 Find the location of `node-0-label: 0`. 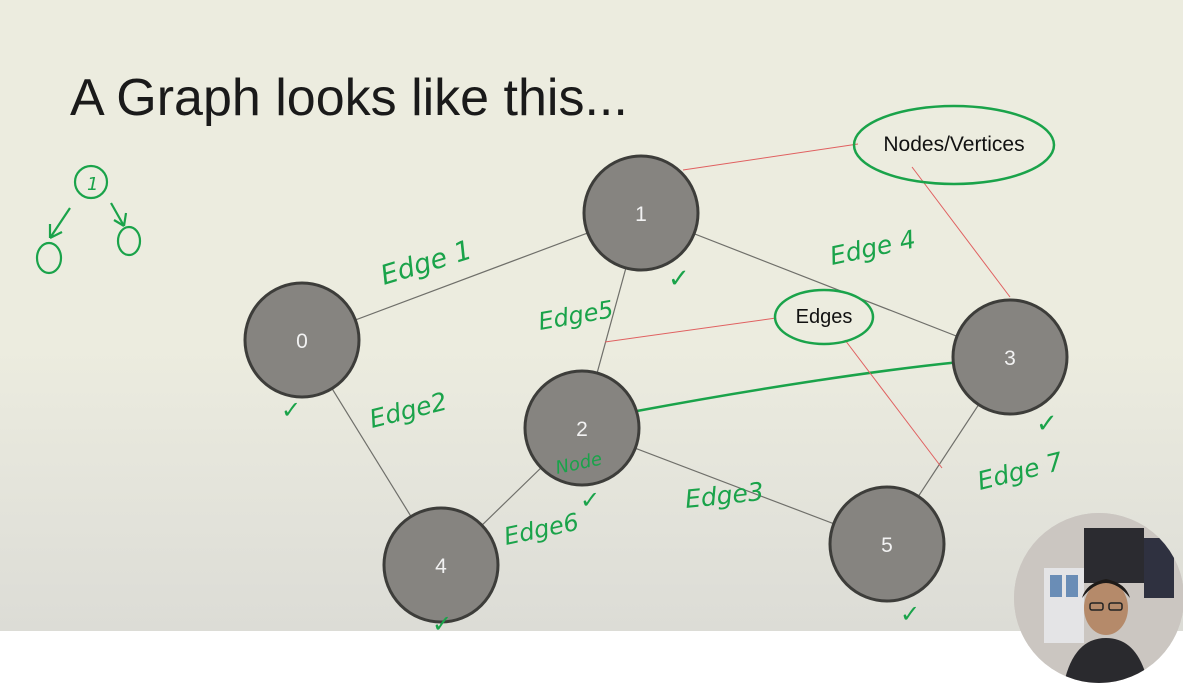

node-0-label: 0 is located at coordinates (302, 341).